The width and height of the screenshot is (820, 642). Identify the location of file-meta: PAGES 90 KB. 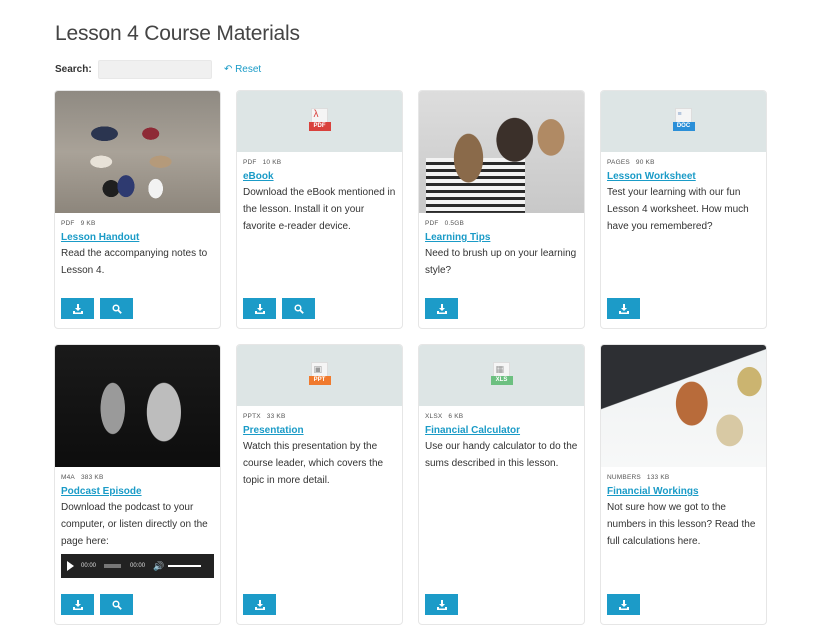
(683, 163).